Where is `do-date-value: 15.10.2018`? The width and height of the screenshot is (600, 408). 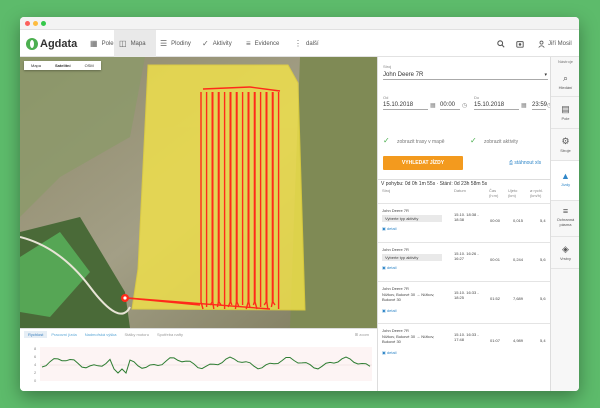
do-date-value: 15.10.2018 is located at coordinates (489, 105).